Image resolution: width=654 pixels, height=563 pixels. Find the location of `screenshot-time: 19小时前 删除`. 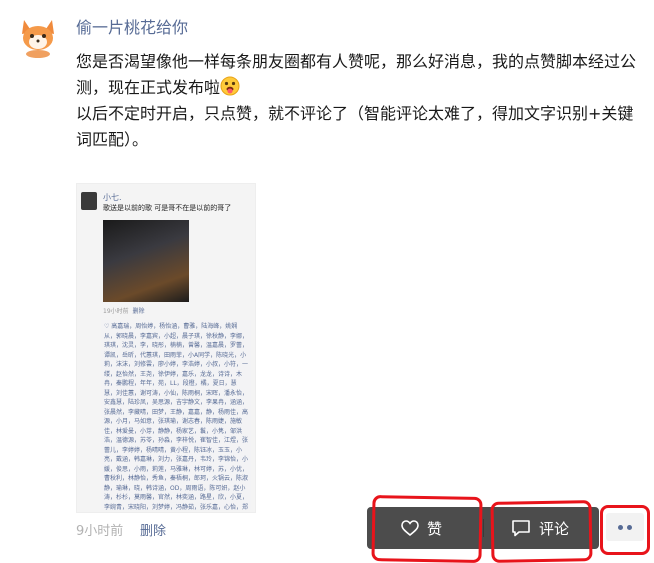

screenshot-time: 19小时前 删除 is located at coordinates (123, 310).